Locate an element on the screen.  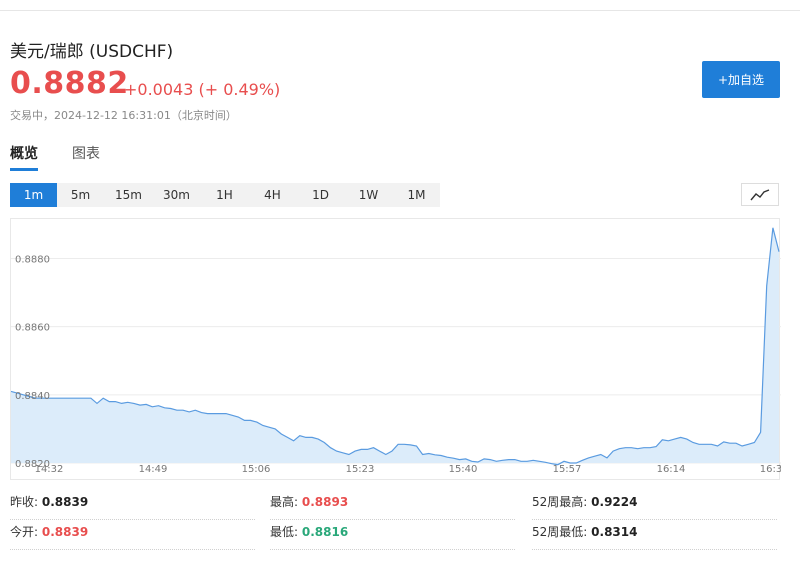
stat-label: 今开: is located at coordinates (24, 532).